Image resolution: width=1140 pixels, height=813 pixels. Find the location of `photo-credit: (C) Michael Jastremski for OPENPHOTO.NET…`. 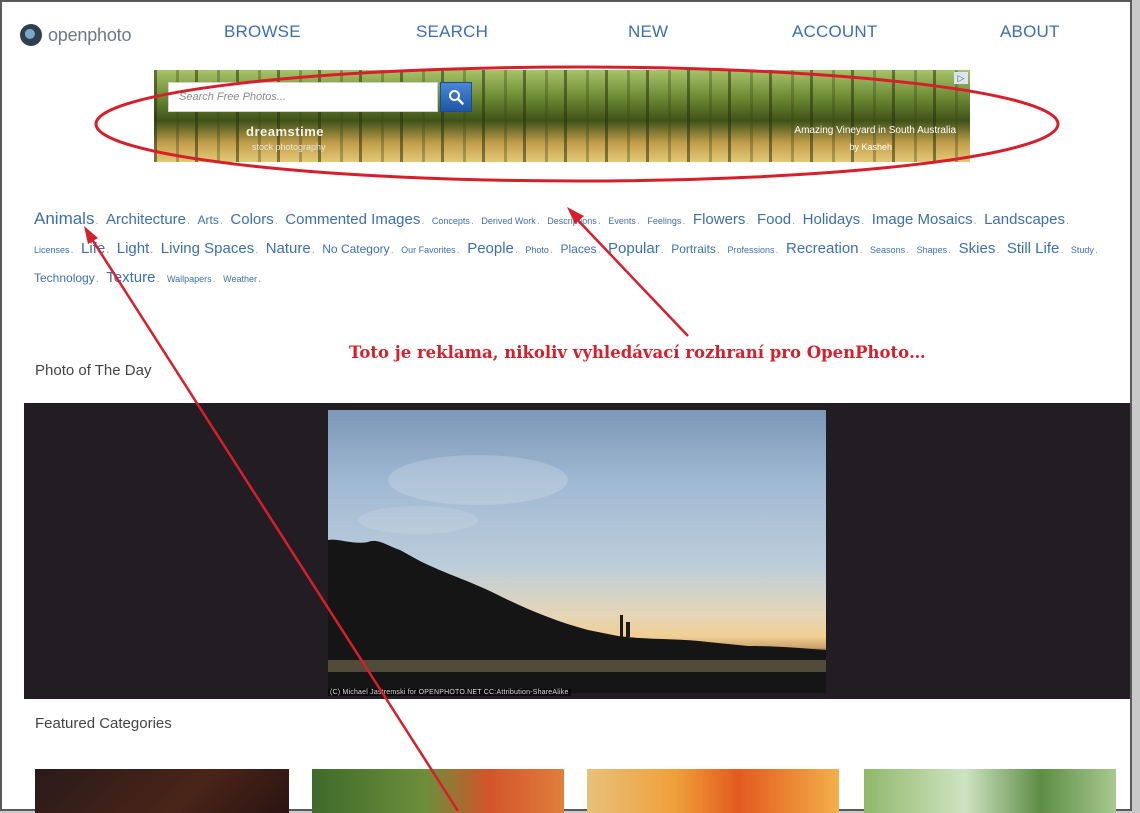

photo-credit: (C) Michael Jastremski for OPENPHOTO.NET… is located at coordinates (449, 692).